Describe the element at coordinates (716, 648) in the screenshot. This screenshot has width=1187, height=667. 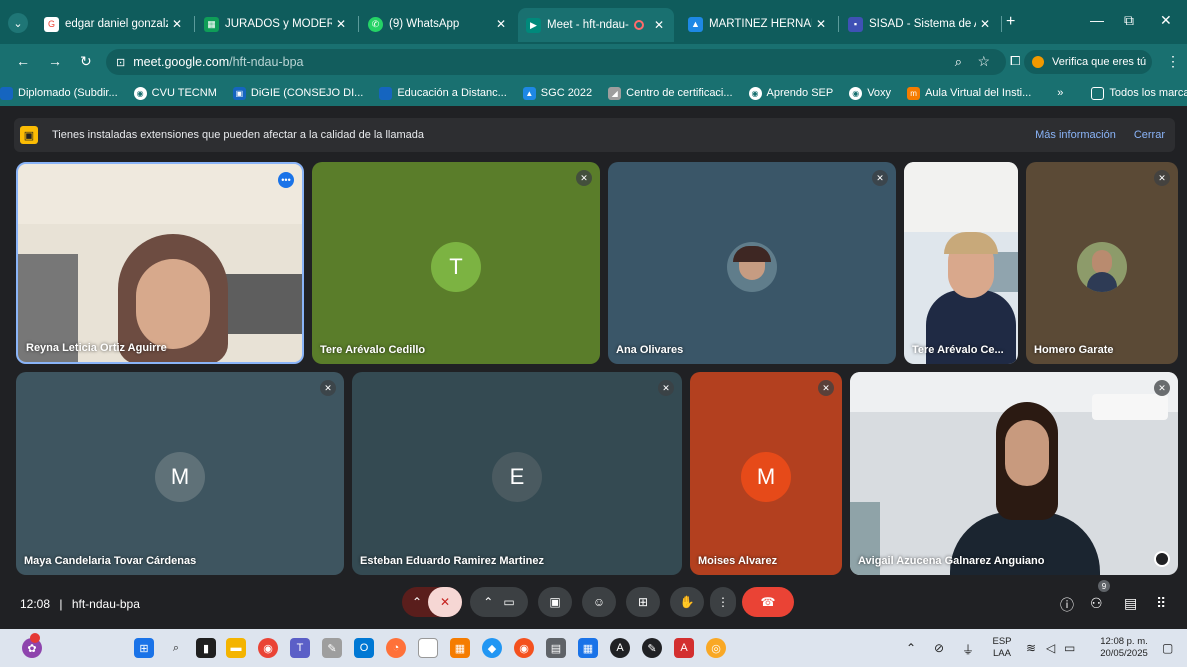
I see `app-icon: ◎` at that location.